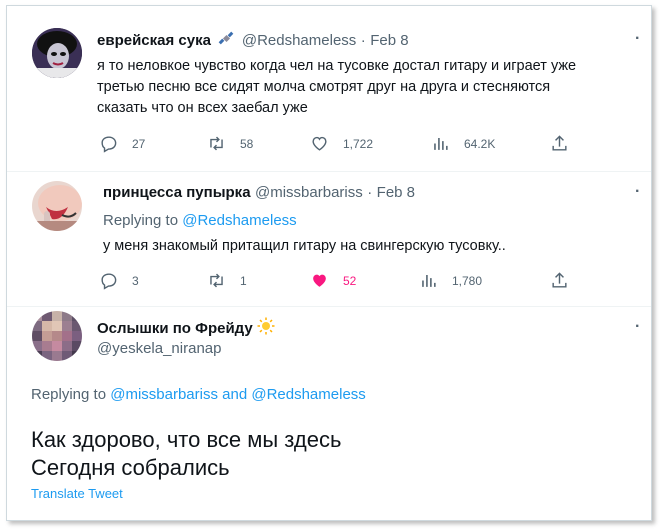 This screenshot has height=529, width=660. What do you see at coordinates (243, 280) in the screenshot?
I see `retweet-count: 1` at bounding box center [243, 280].